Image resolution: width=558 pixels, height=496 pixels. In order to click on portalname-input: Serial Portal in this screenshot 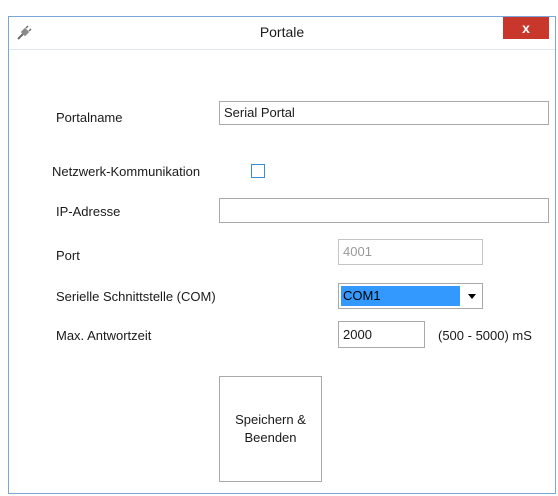, I will do `click(384, 113)`.